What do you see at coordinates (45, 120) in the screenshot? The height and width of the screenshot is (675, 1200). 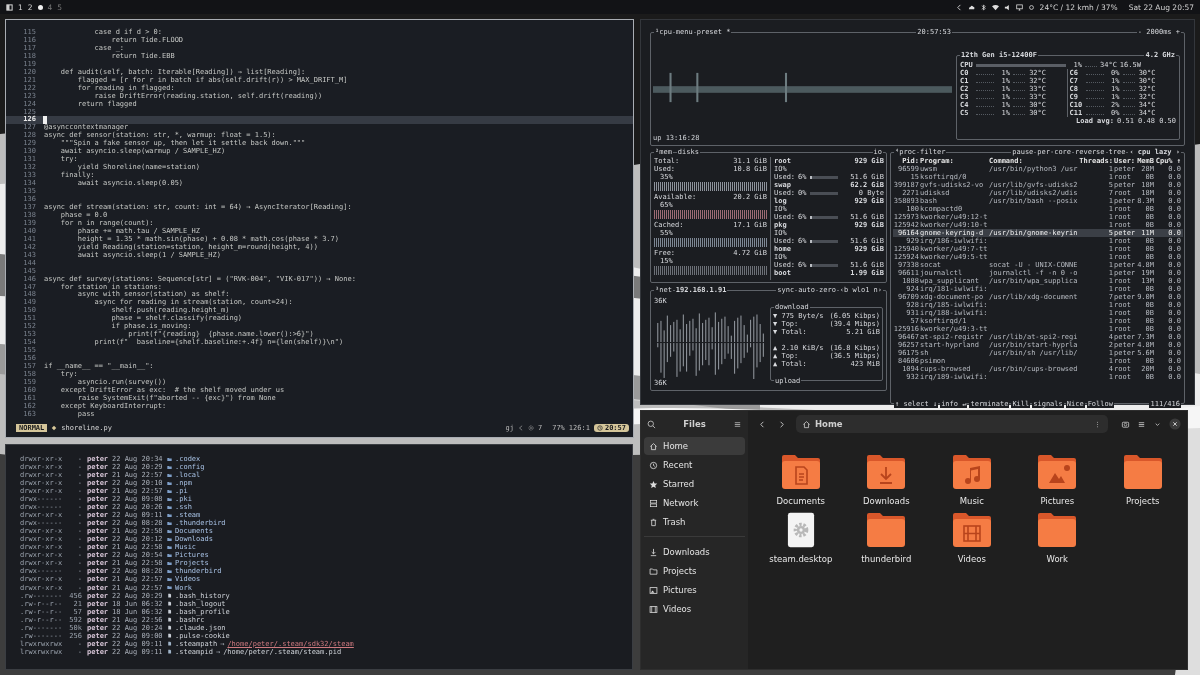 I see `text-cursor` at bounding box center [45, 120].